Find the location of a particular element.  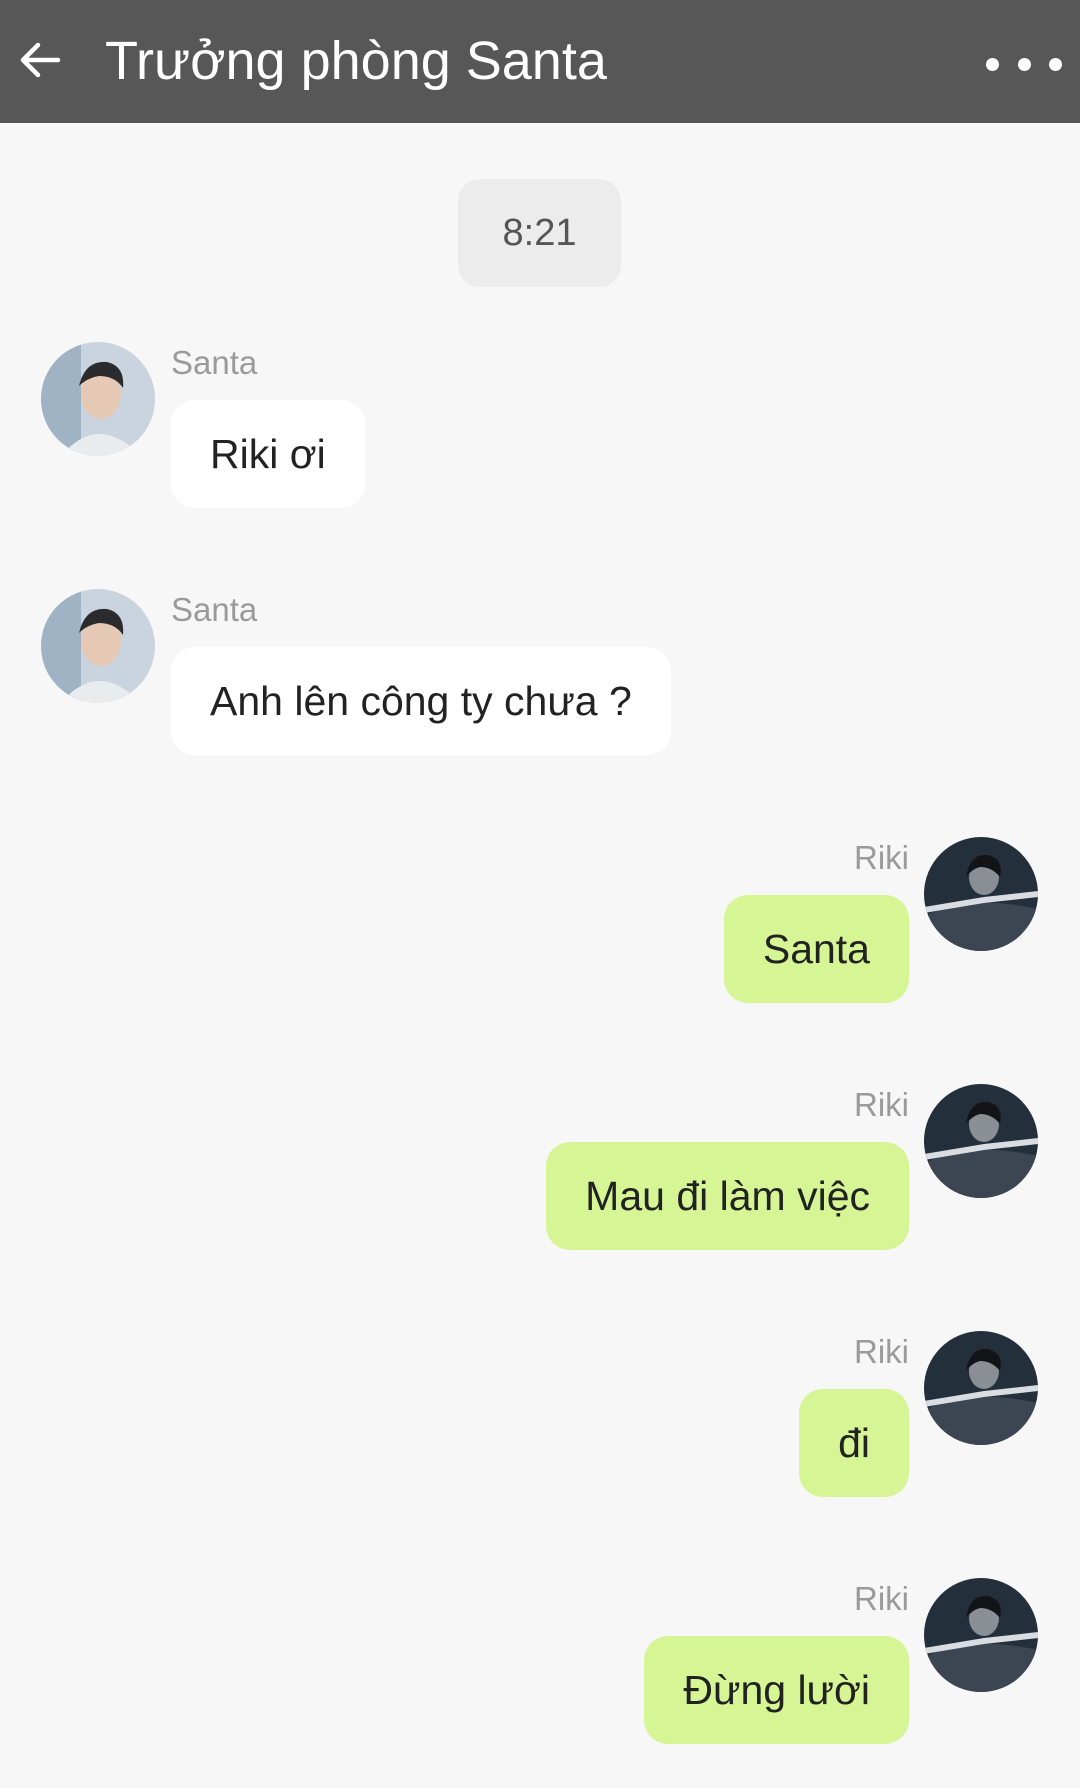

message-bubble: Anh lên công ty chưa ? is located at coordinates (421, 701).